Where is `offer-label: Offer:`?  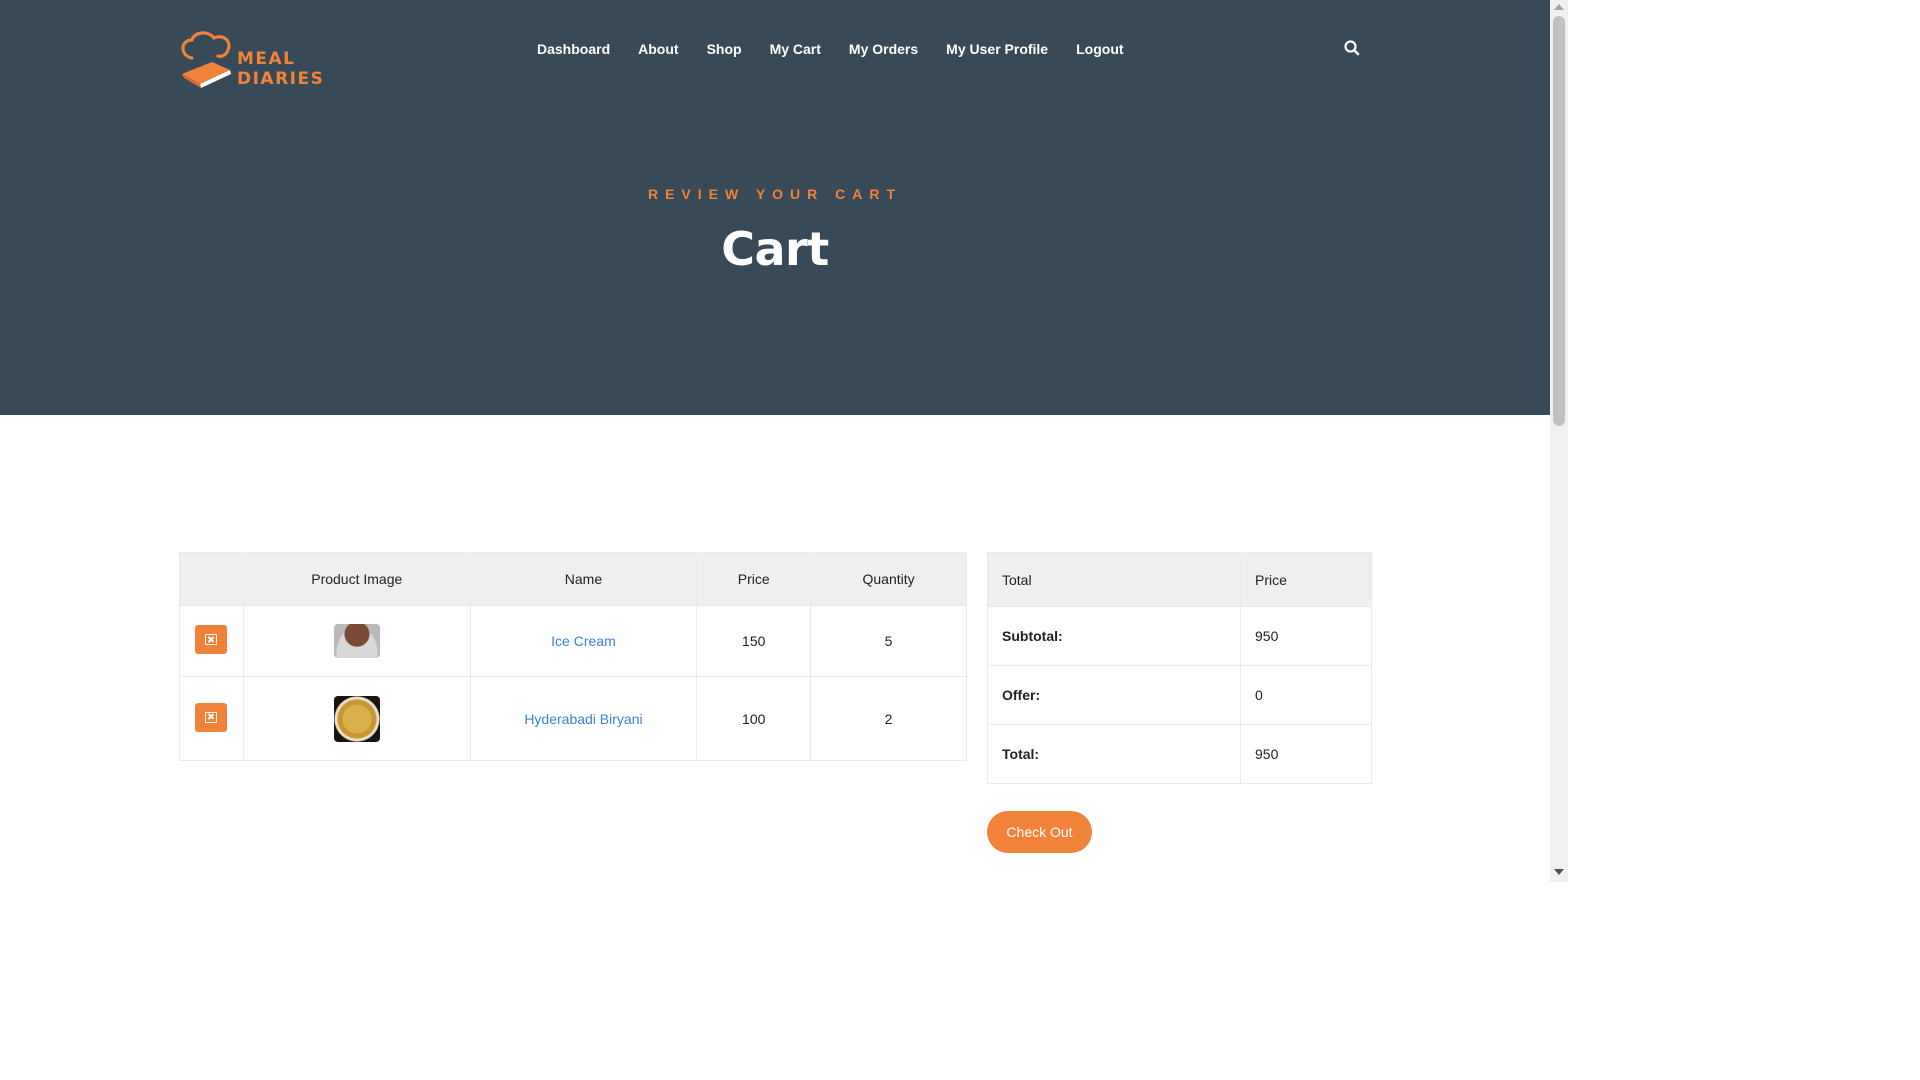
offer-label: Offer: is located at coordinates (1114, 695).